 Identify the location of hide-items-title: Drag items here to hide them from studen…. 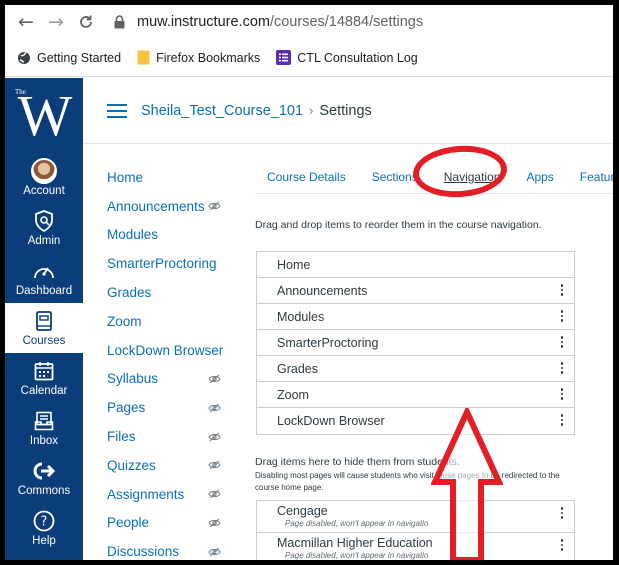
(357, 462).